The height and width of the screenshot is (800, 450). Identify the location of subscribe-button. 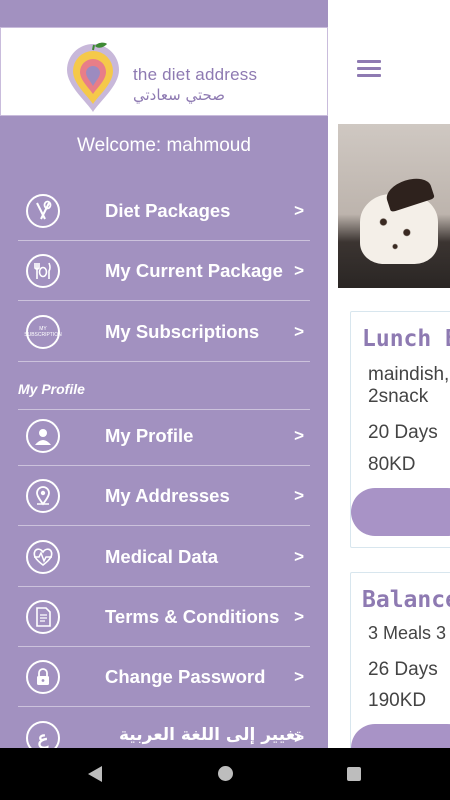
(400, 512).